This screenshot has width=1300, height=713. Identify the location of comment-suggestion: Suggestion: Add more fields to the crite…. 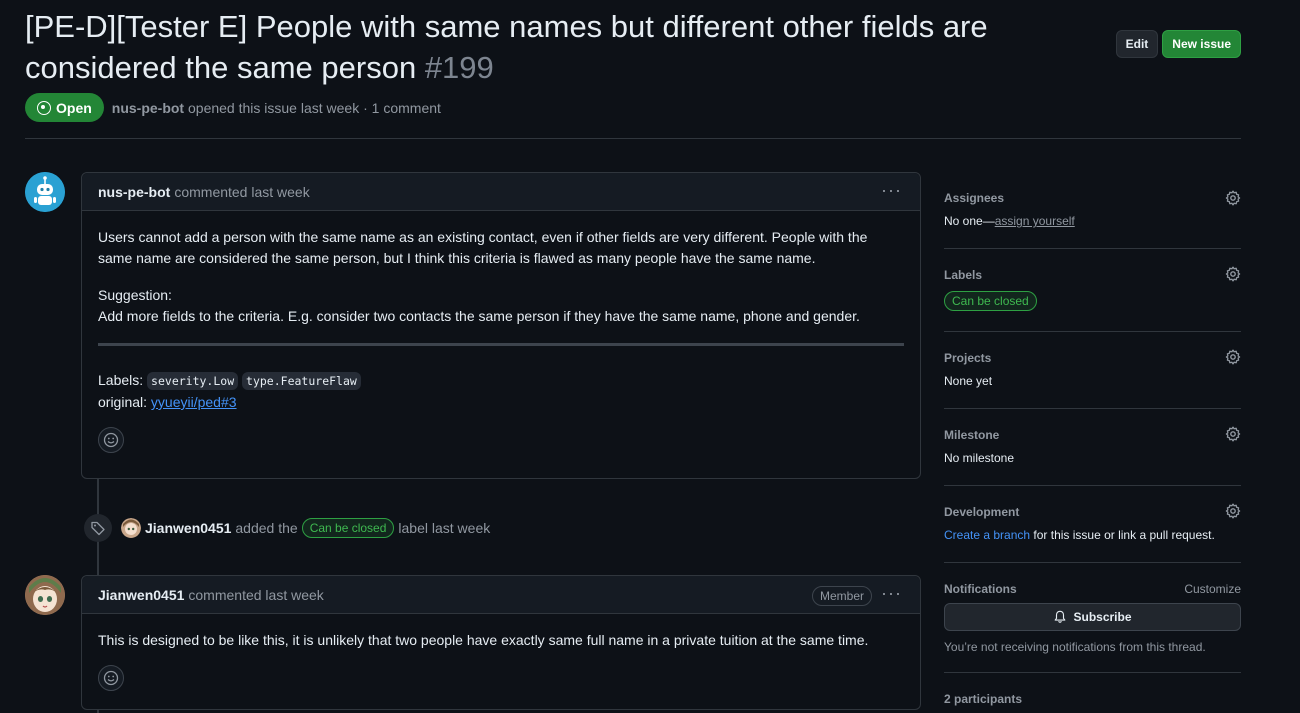
(501, 306).